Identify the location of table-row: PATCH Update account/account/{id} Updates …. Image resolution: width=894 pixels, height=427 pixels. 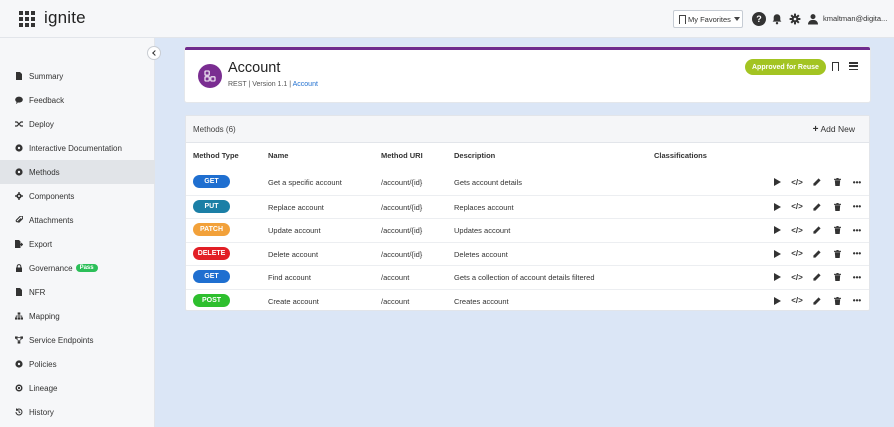
(527, 230).